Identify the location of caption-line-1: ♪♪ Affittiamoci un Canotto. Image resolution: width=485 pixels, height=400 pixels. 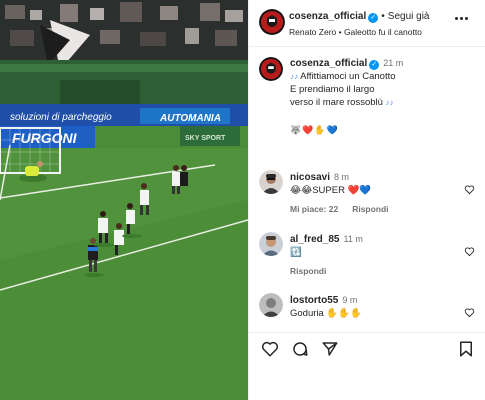
(343, 76).